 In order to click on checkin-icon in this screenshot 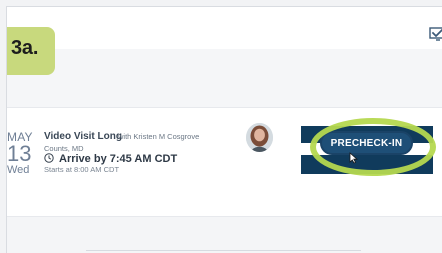, I will do `click(435, 34)`.